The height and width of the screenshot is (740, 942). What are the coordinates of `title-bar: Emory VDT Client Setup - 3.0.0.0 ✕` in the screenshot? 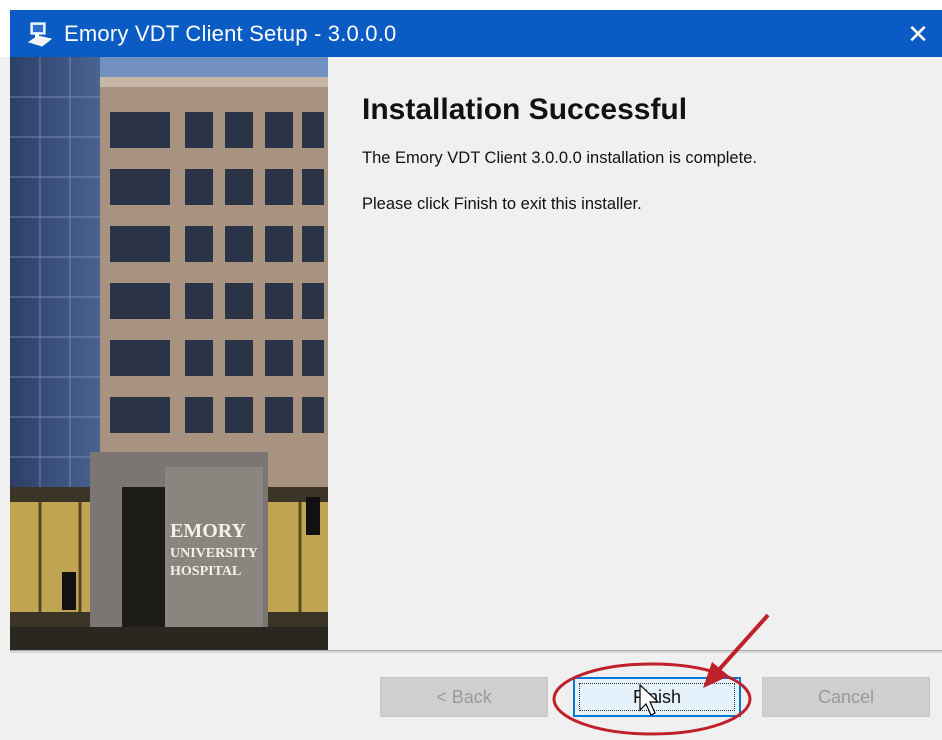 It's located at (476, 33).